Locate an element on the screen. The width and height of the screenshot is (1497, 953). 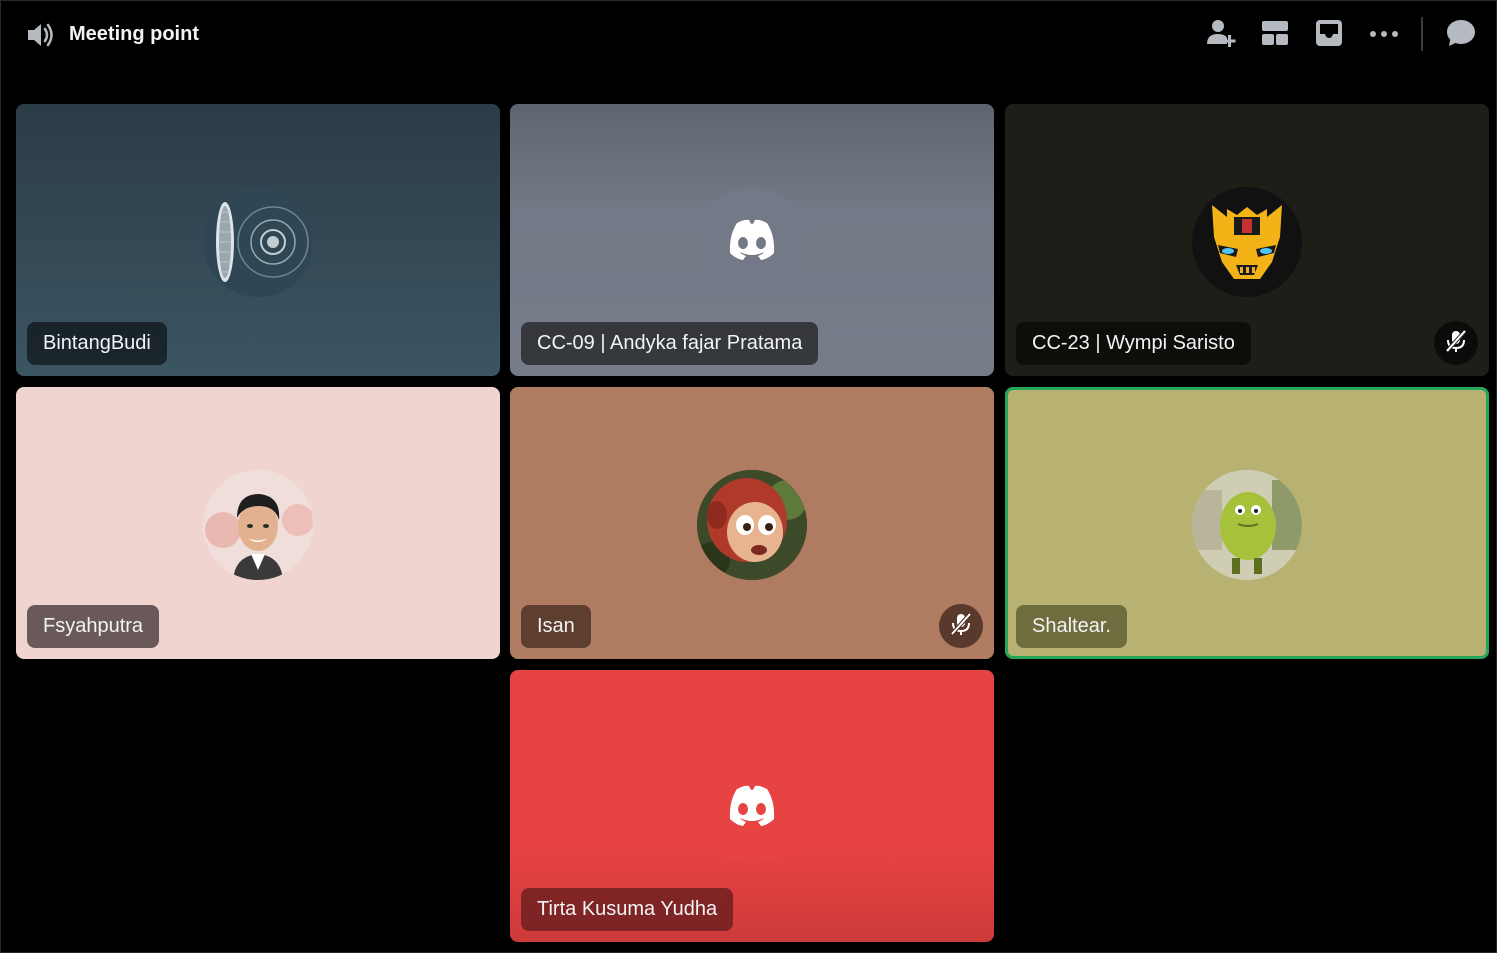
ellipsis-icon is located at coordinates (1384, 35).